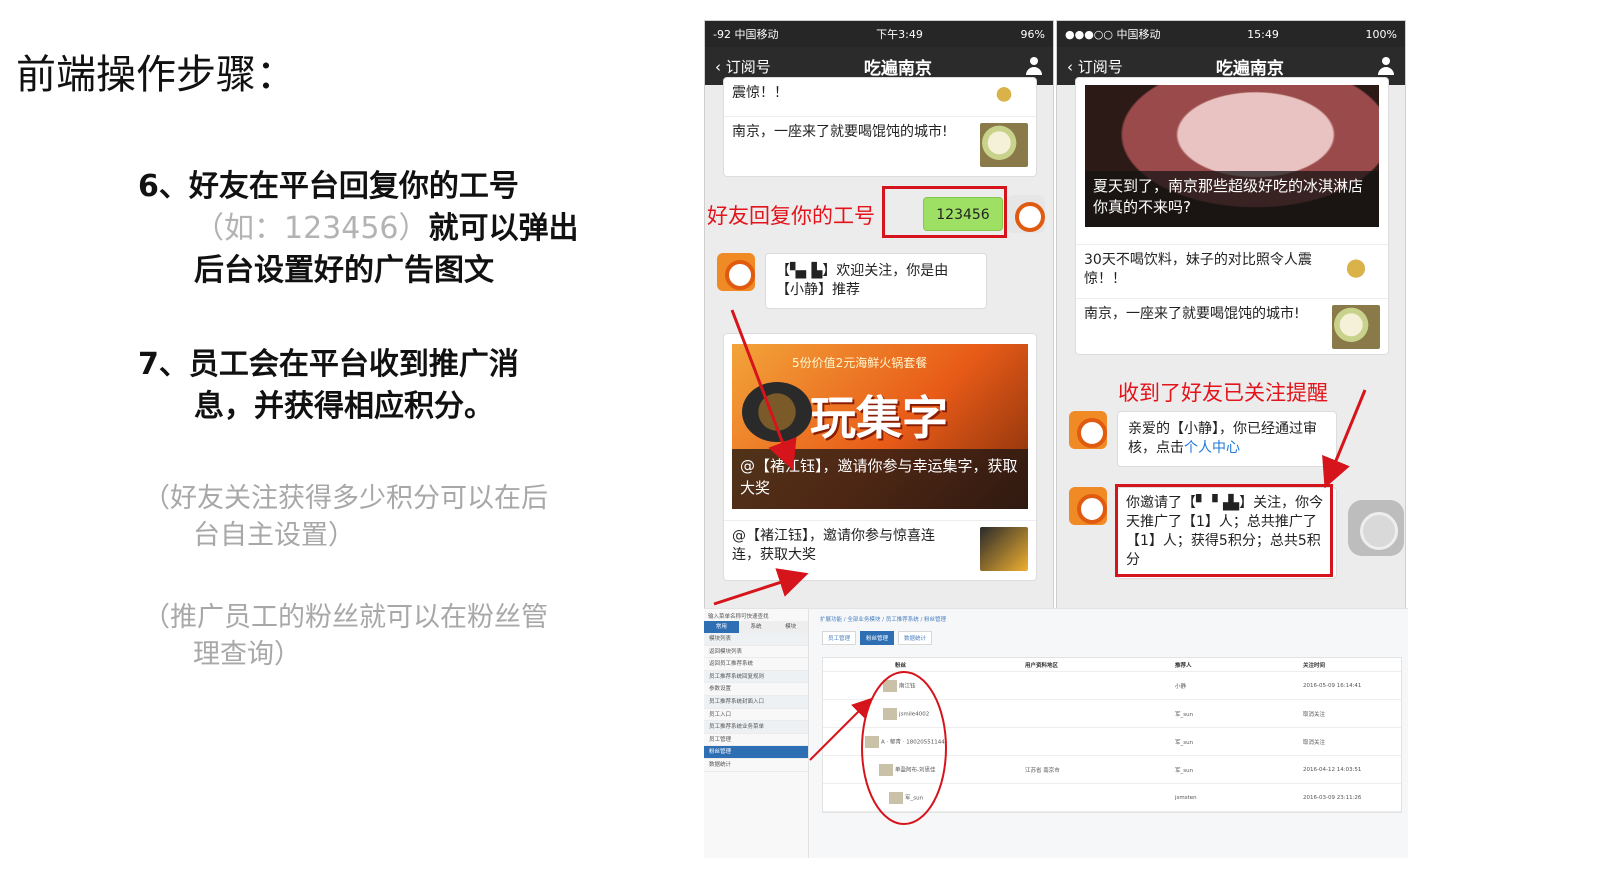 The height and width of the screenshot is (878, 1600). Describe the element at coordinates (1332, 685) in the screenshot. I see `time-cell: 2016-05-09 16:14:41` at that location.